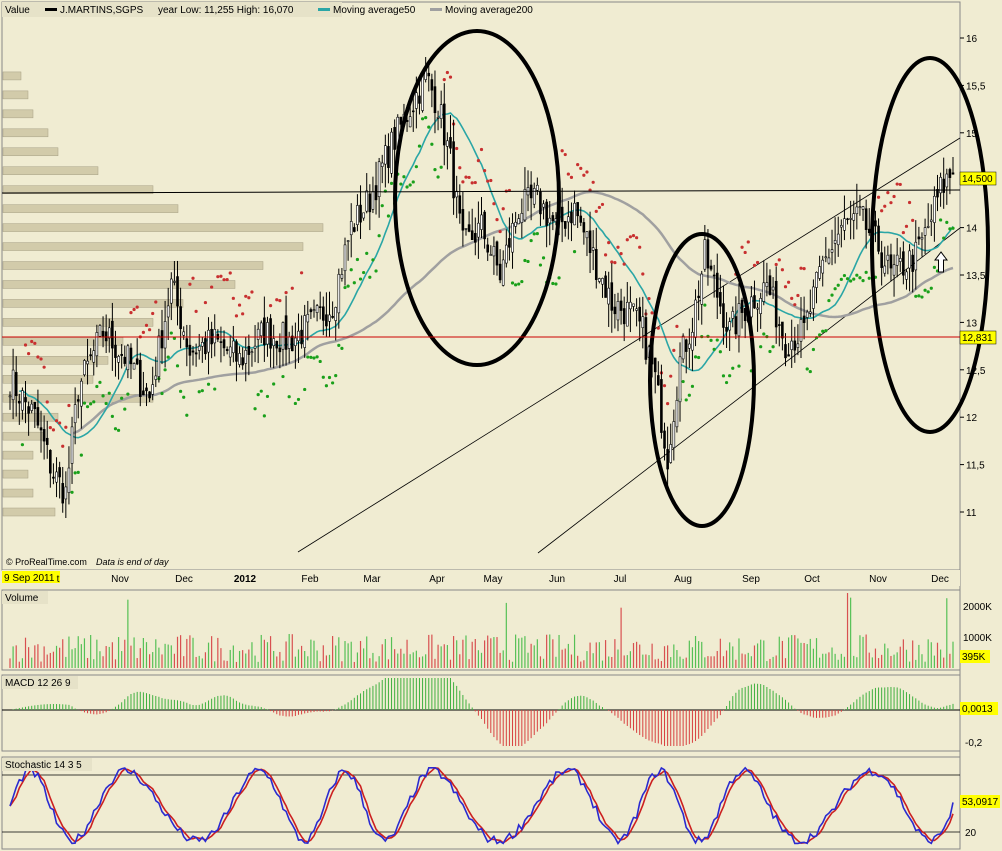 The height and width of the screenshot is (851, 1002). What do you see at coordinates (132, 562) in the screenshot?
I see `data-note: Data is end of day` at bounding box center [132, 562].